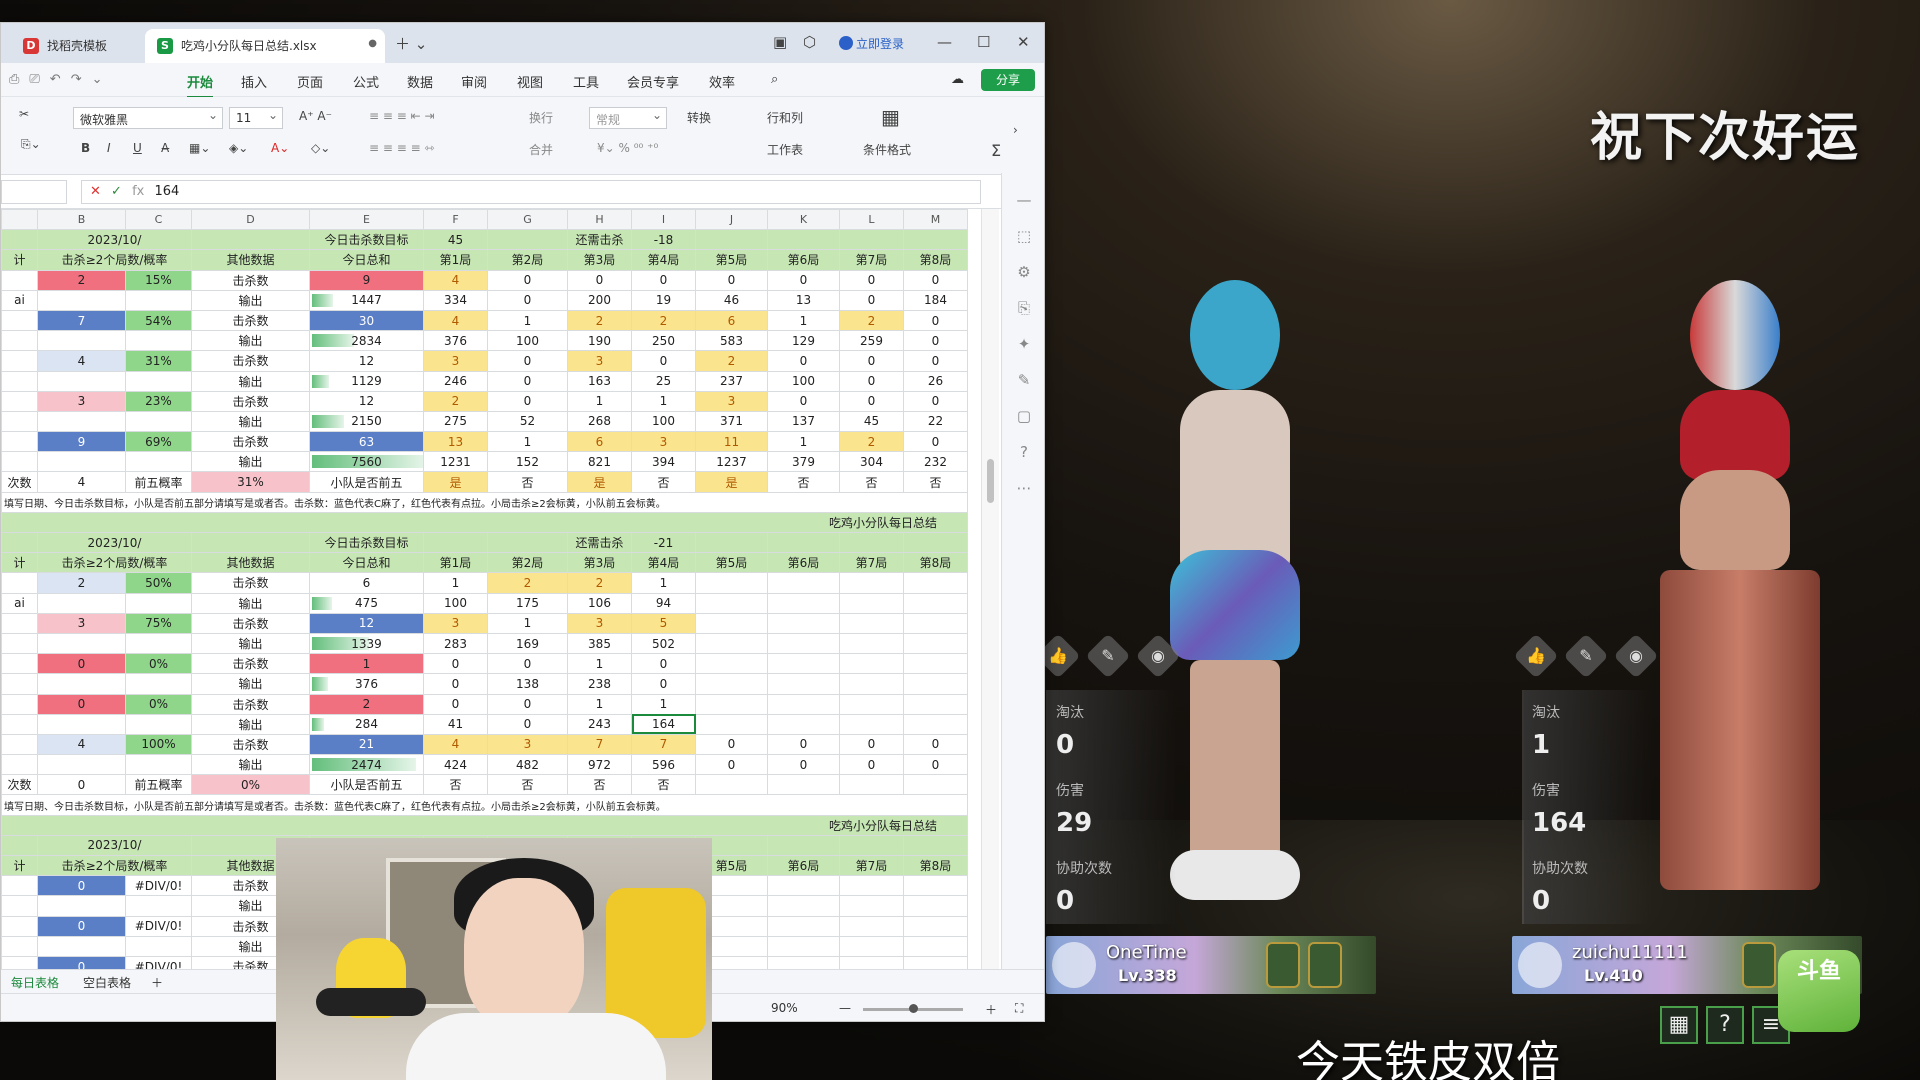 Image resolution: width=1920 pixels, height=1080 pixels. I want to click on row-label: ai, so click(19, 603).